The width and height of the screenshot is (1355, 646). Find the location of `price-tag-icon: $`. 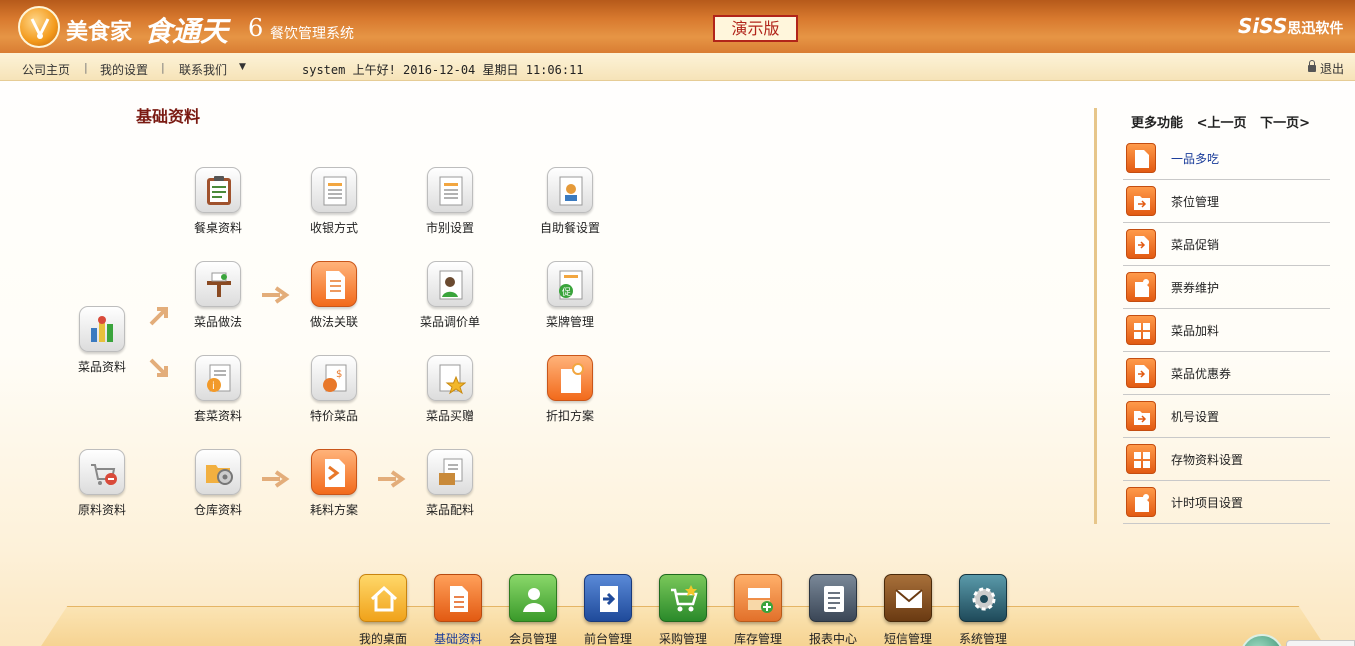

price-tag-icon: $ is located at coordinates (334, 378).